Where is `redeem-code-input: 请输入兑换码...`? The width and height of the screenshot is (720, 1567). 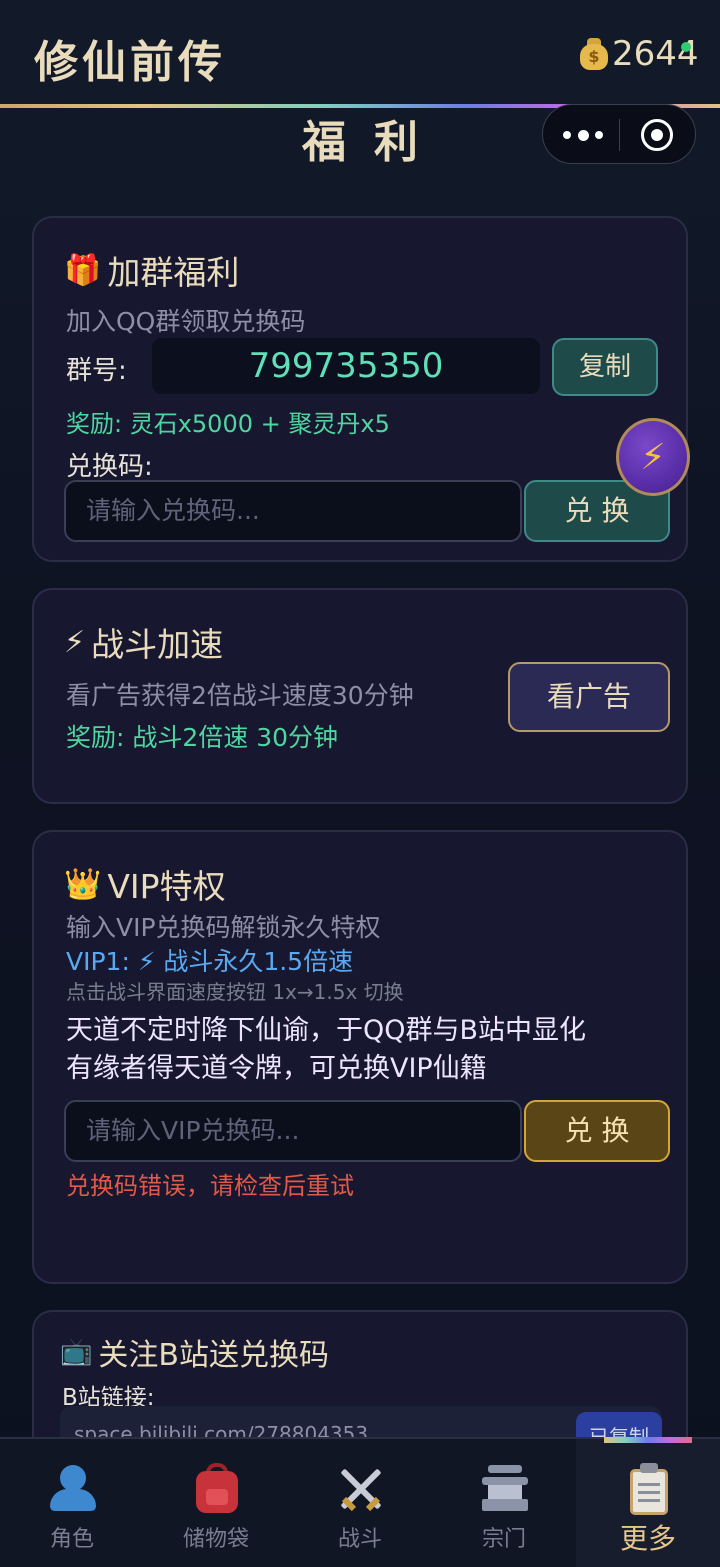 redeem-code-input: 请输入兑换码... is located at coordinates (293, 511).